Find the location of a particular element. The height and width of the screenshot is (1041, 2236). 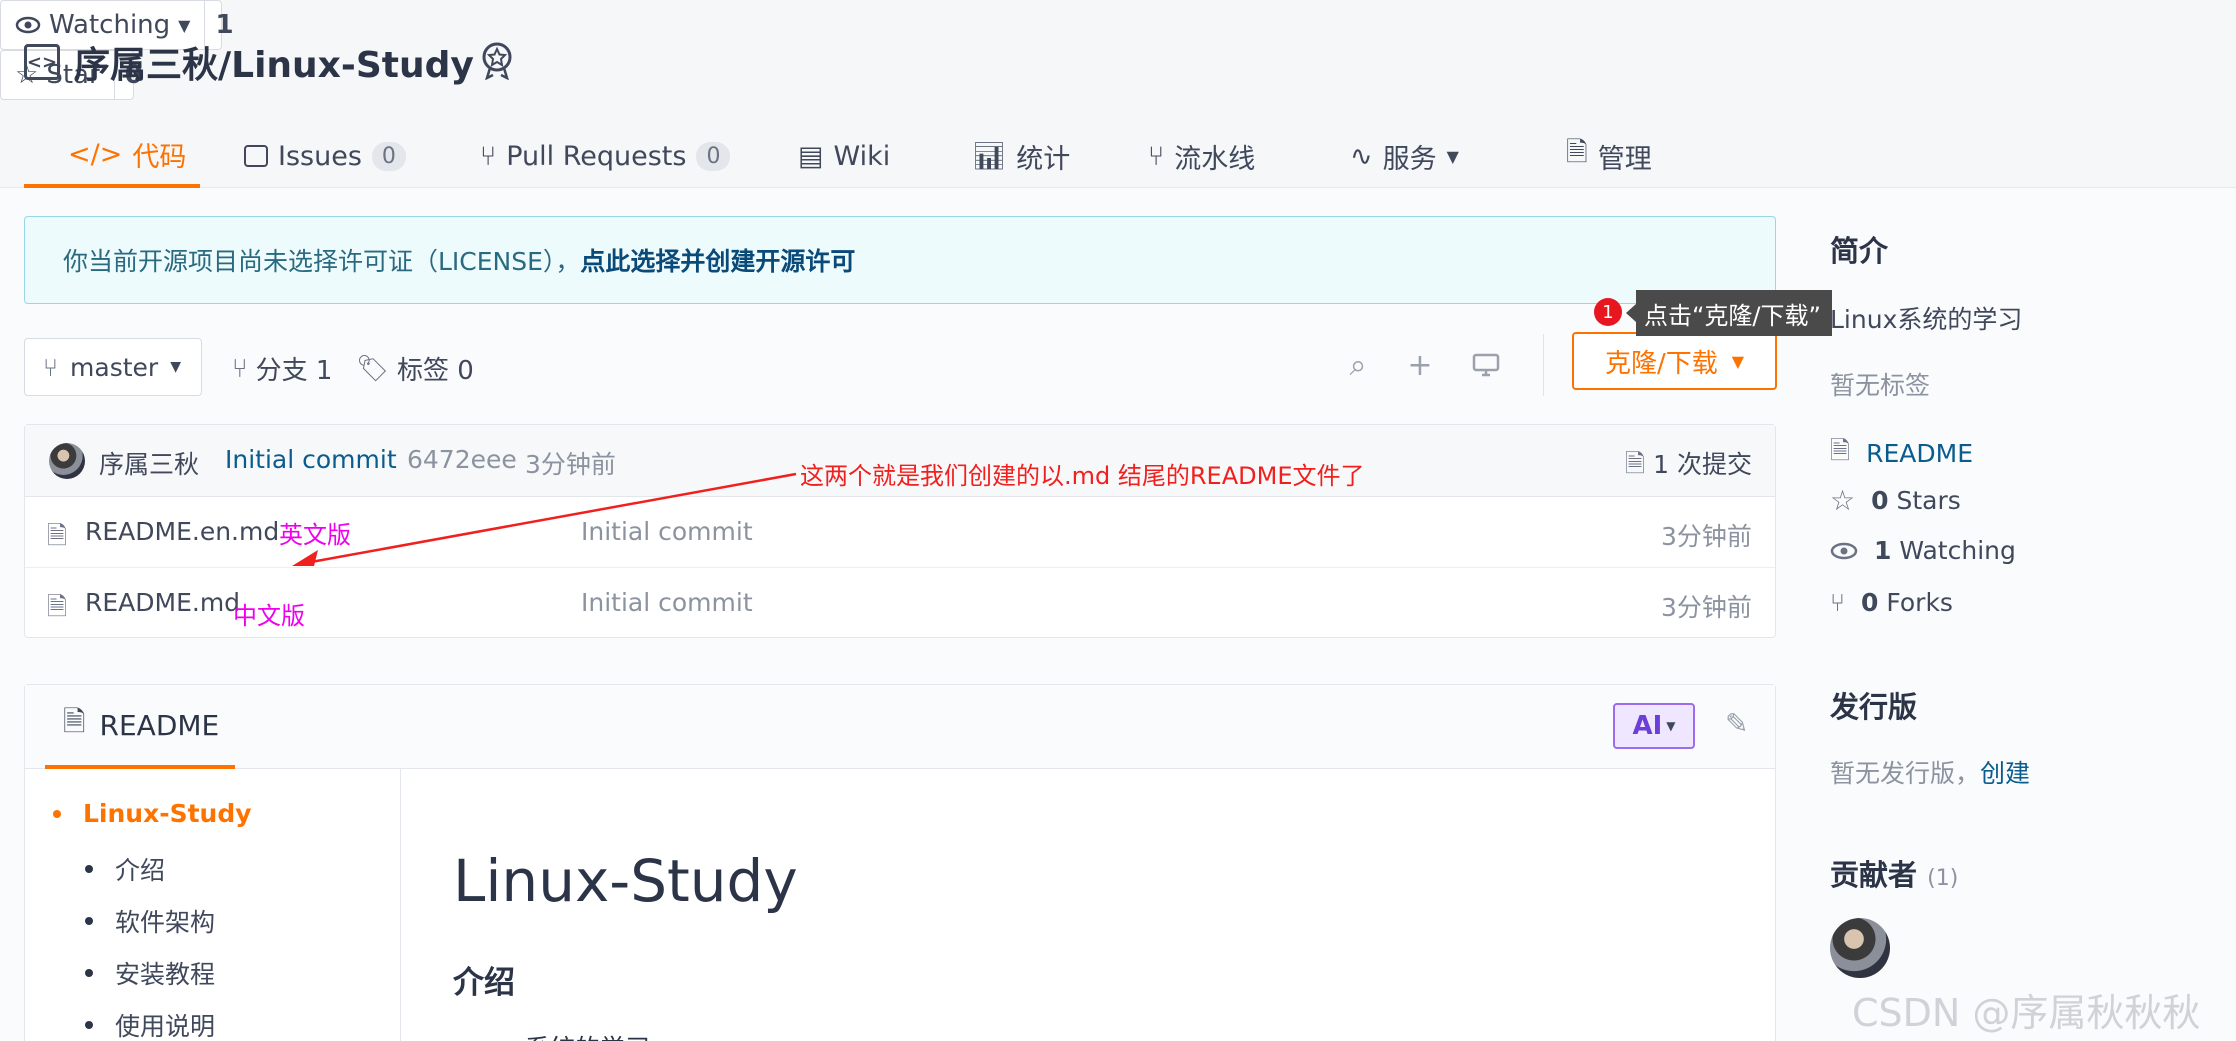

readme-heading: Linux-Study is located at coordinates (625, 881).